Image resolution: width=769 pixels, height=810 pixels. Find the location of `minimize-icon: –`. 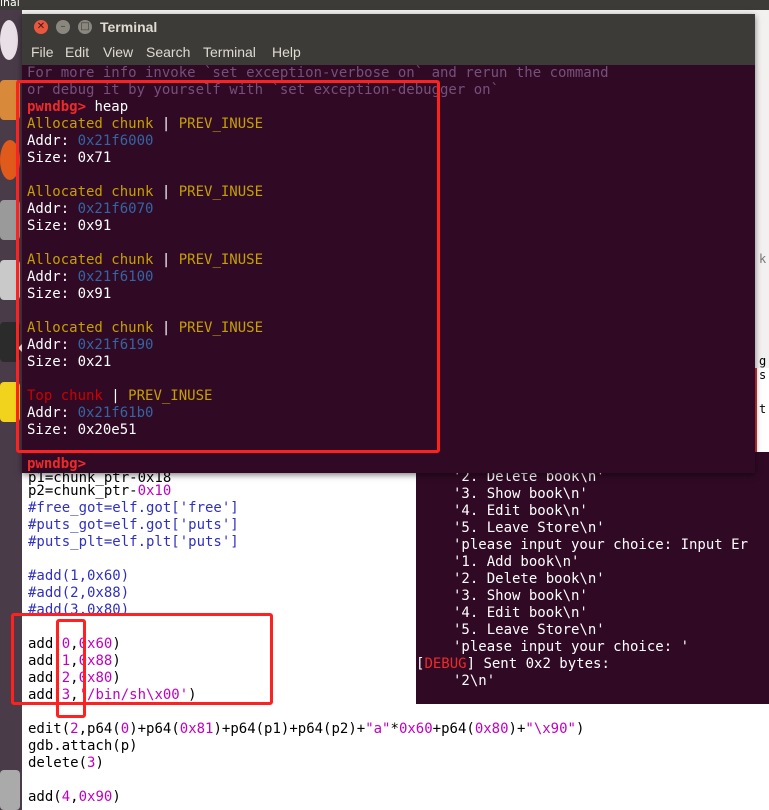

minimize-icon: – is located at coordinates (63, 27).